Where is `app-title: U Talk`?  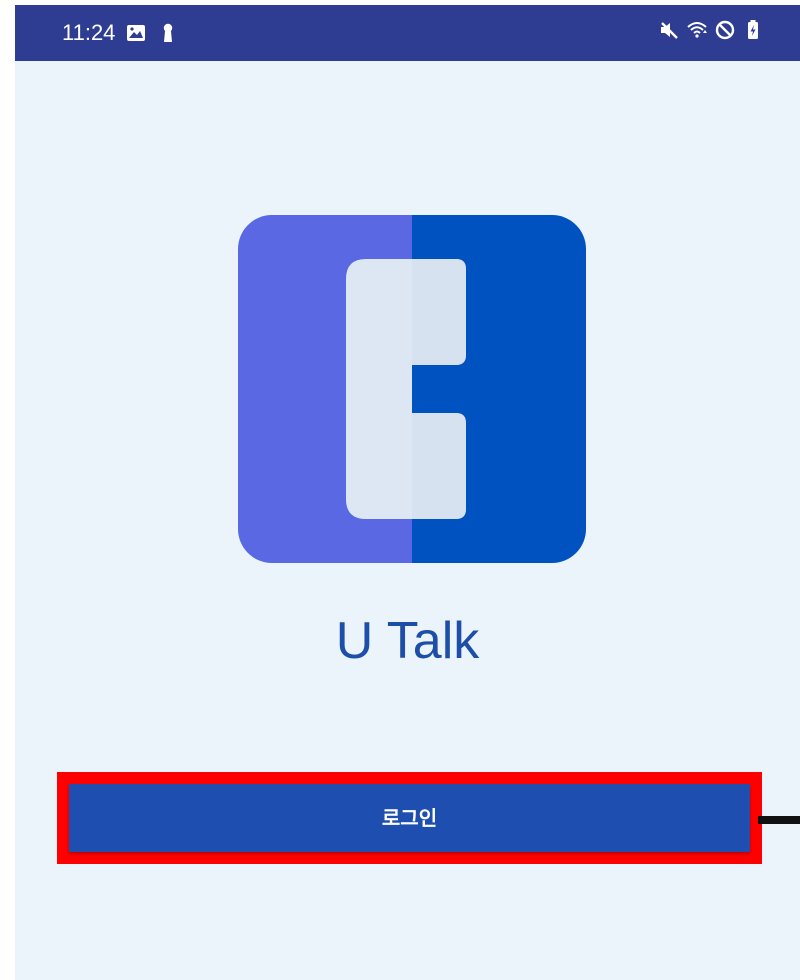 app-title: U Talk is located at coordinates (407, 641).